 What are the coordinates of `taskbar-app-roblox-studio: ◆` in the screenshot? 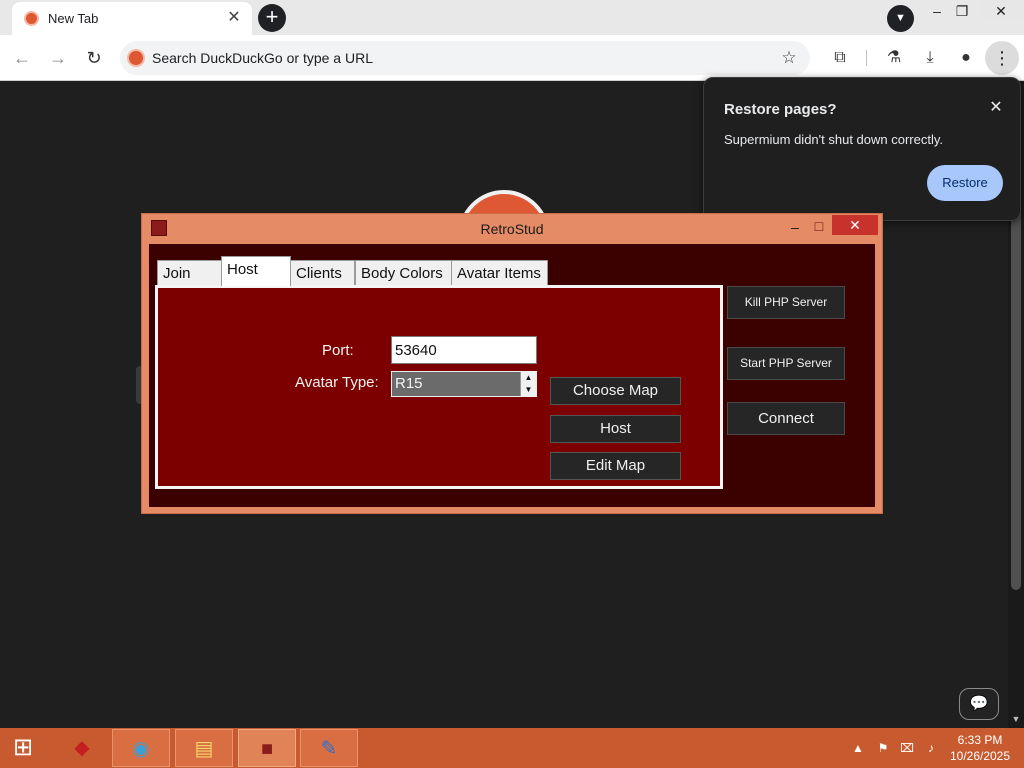 It's located at (82, 748).